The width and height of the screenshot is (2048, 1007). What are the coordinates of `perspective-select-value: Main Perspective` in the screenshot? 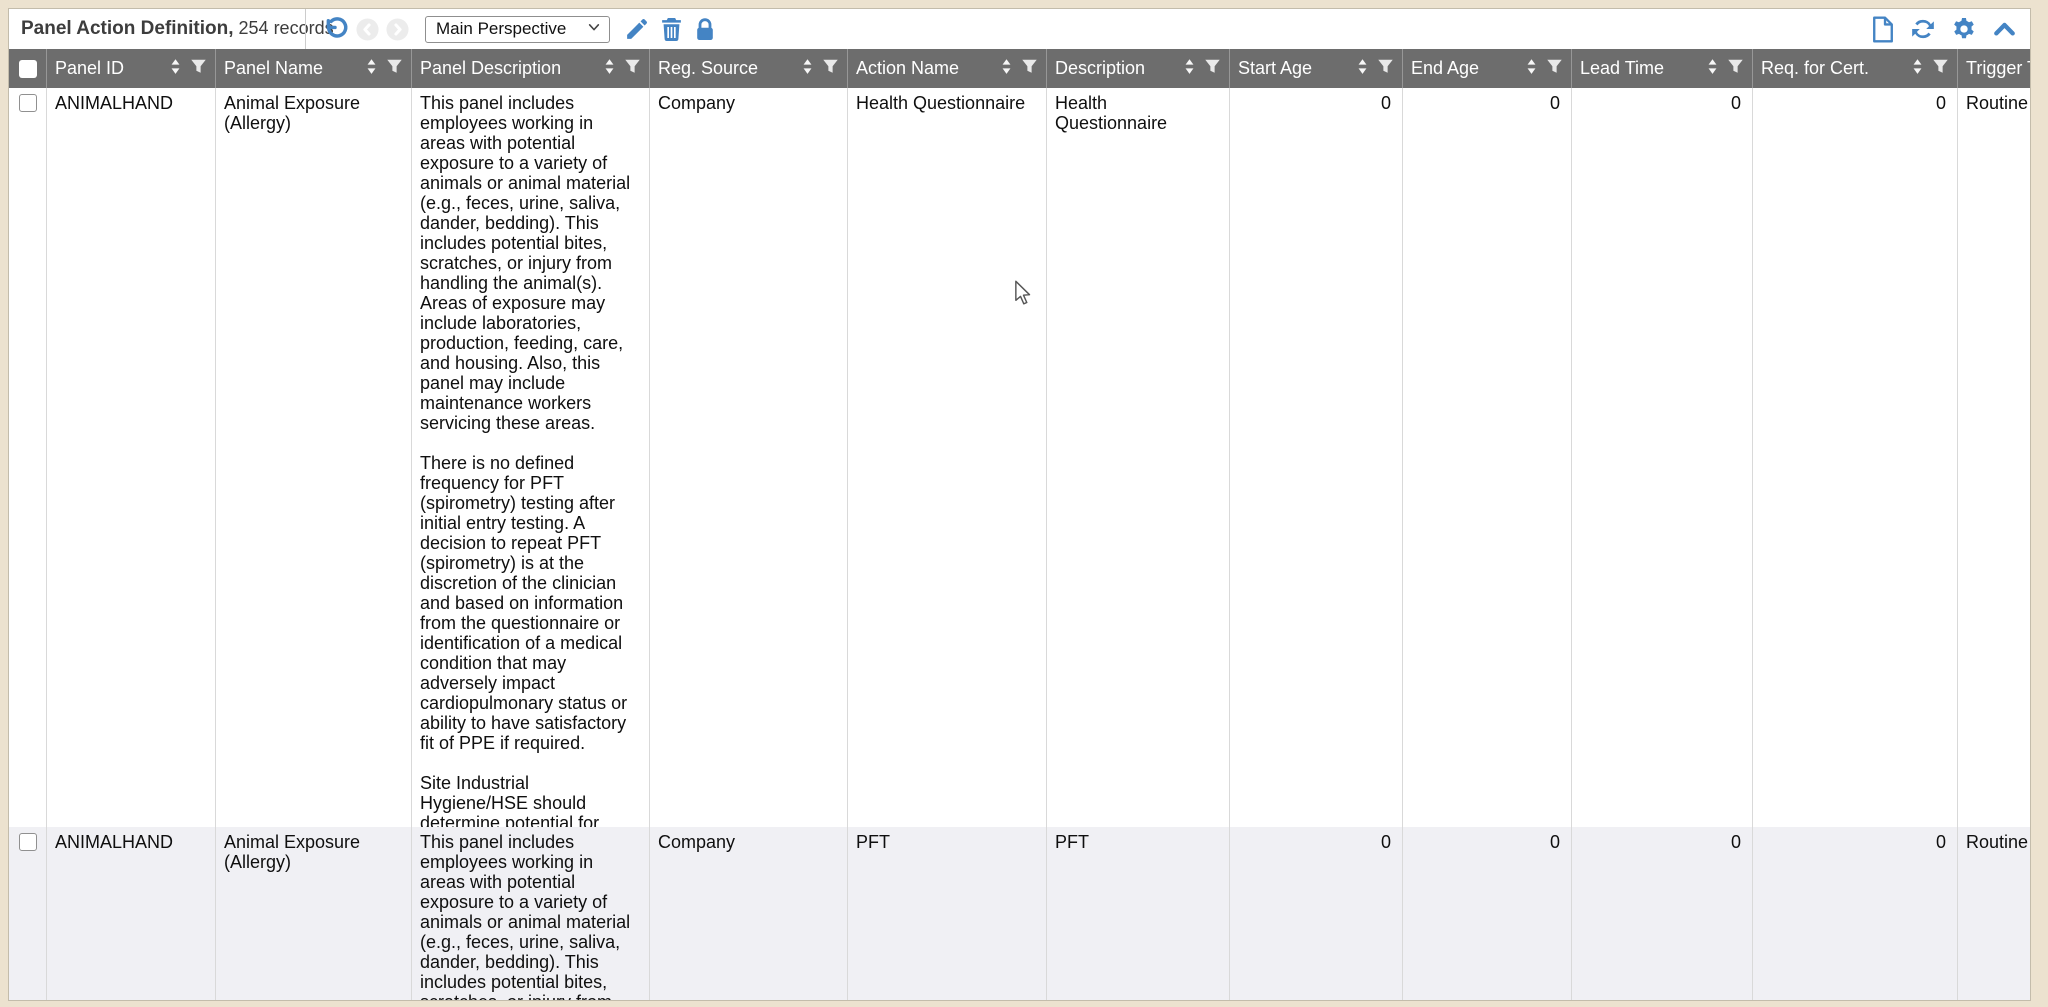 It's located at (501, 28).